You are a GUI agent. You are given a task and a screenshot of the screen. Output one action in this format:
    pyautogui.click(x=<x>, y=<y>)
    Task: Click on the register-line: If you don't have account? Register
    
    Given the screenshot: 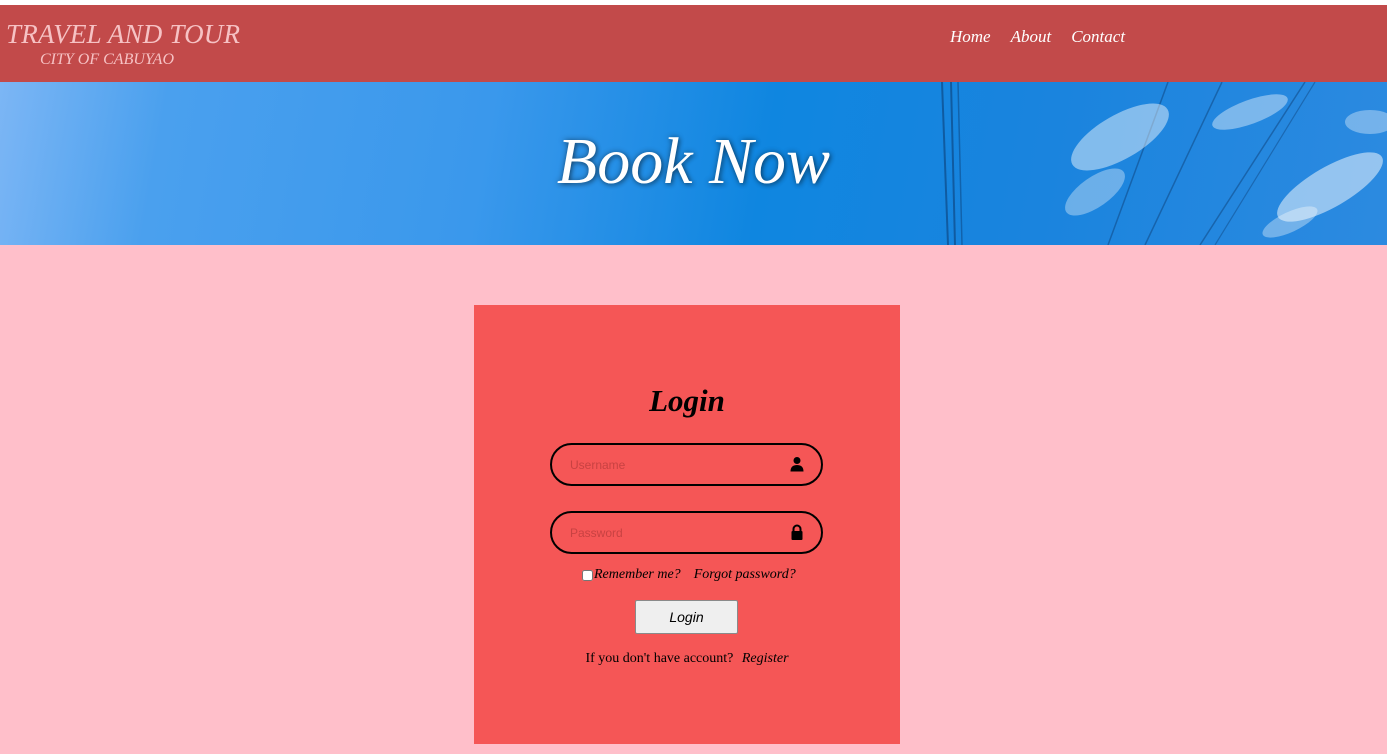 What is the action you would take?
    pyautogui.click(x=687, y=659)
    